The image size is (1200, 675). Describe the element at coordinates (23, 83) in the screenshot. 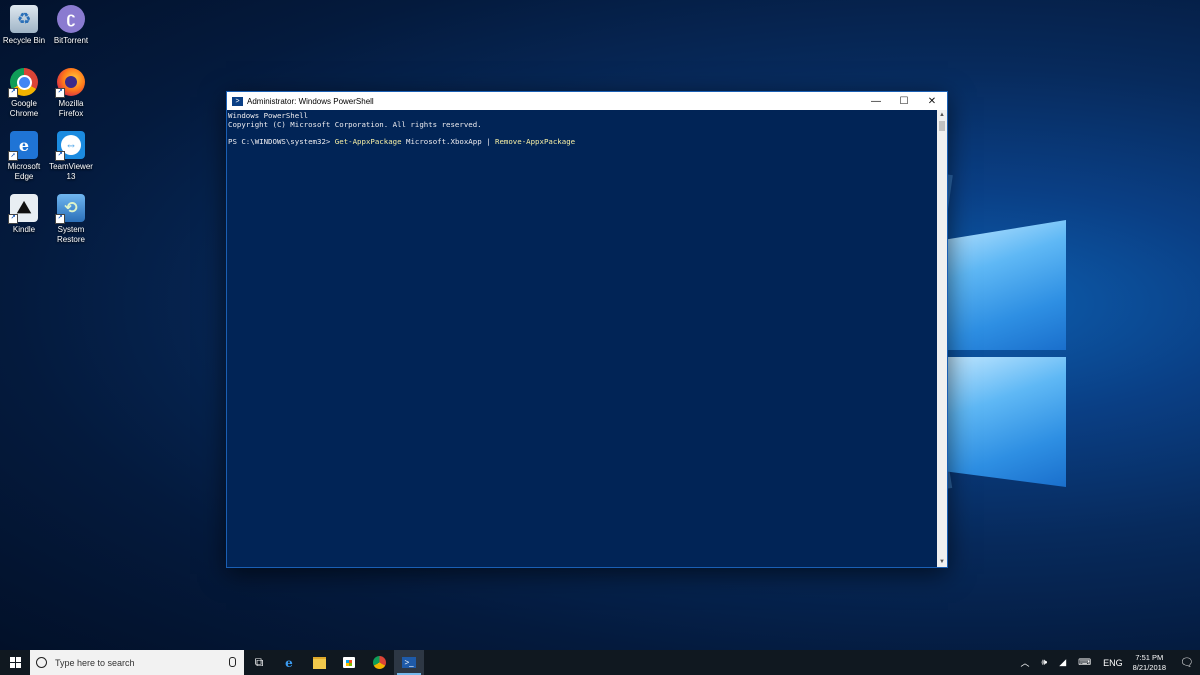

I see `chrome-icon: ↗` at that location.